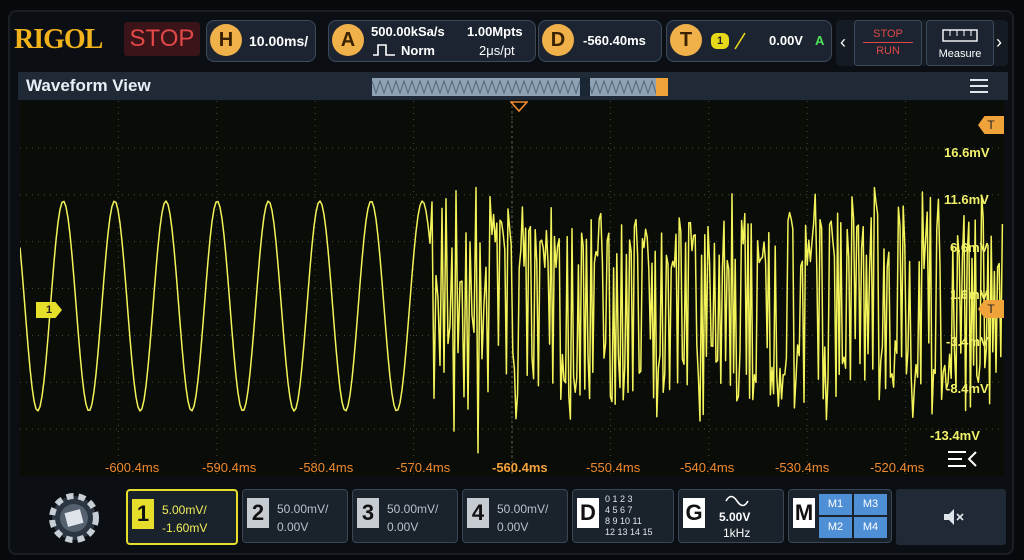 The image size is (1024, 560). What do you see at coordinates (870, 527) in the screenshot?
I see `math-m4: M4` at bounding box center [870, 527].